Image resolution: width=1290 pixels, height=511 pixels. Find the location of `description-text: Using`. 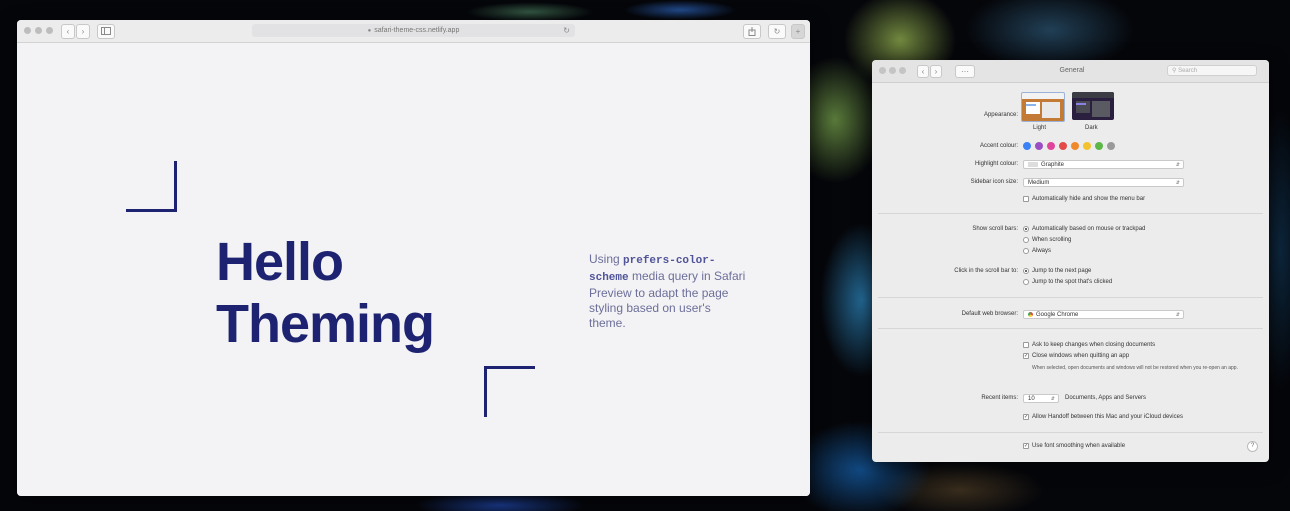

description-text: Using is located at coordinates (606, 259).